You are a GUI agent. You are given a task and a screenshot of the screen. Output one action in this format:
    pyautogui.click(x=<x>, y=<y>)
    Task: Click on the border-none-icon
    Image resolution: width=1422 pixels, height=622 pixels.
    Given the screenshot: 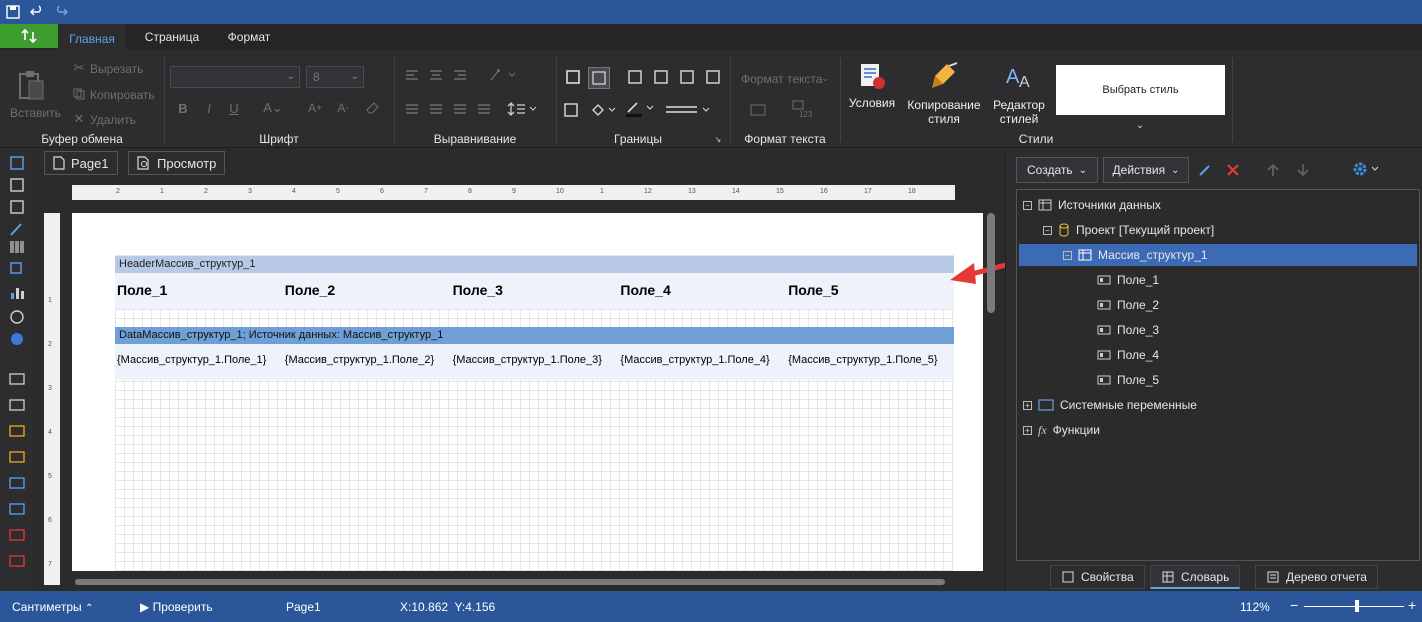 What is the action you would take?
    pyautogui.click(x=599, y=78)
    